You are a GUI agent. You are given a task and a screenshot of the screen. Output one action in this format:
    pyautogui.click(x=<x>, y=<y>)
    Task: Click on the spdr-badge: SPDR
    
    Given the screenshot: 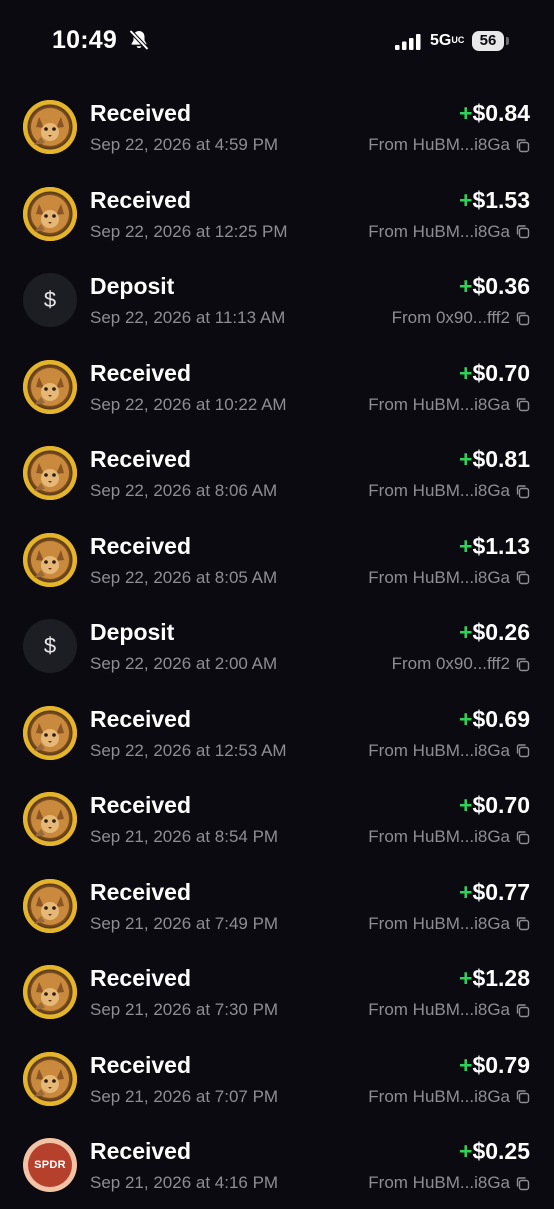 What is the action you would take?
    pyautogui.click(x=50, y=1165)
    